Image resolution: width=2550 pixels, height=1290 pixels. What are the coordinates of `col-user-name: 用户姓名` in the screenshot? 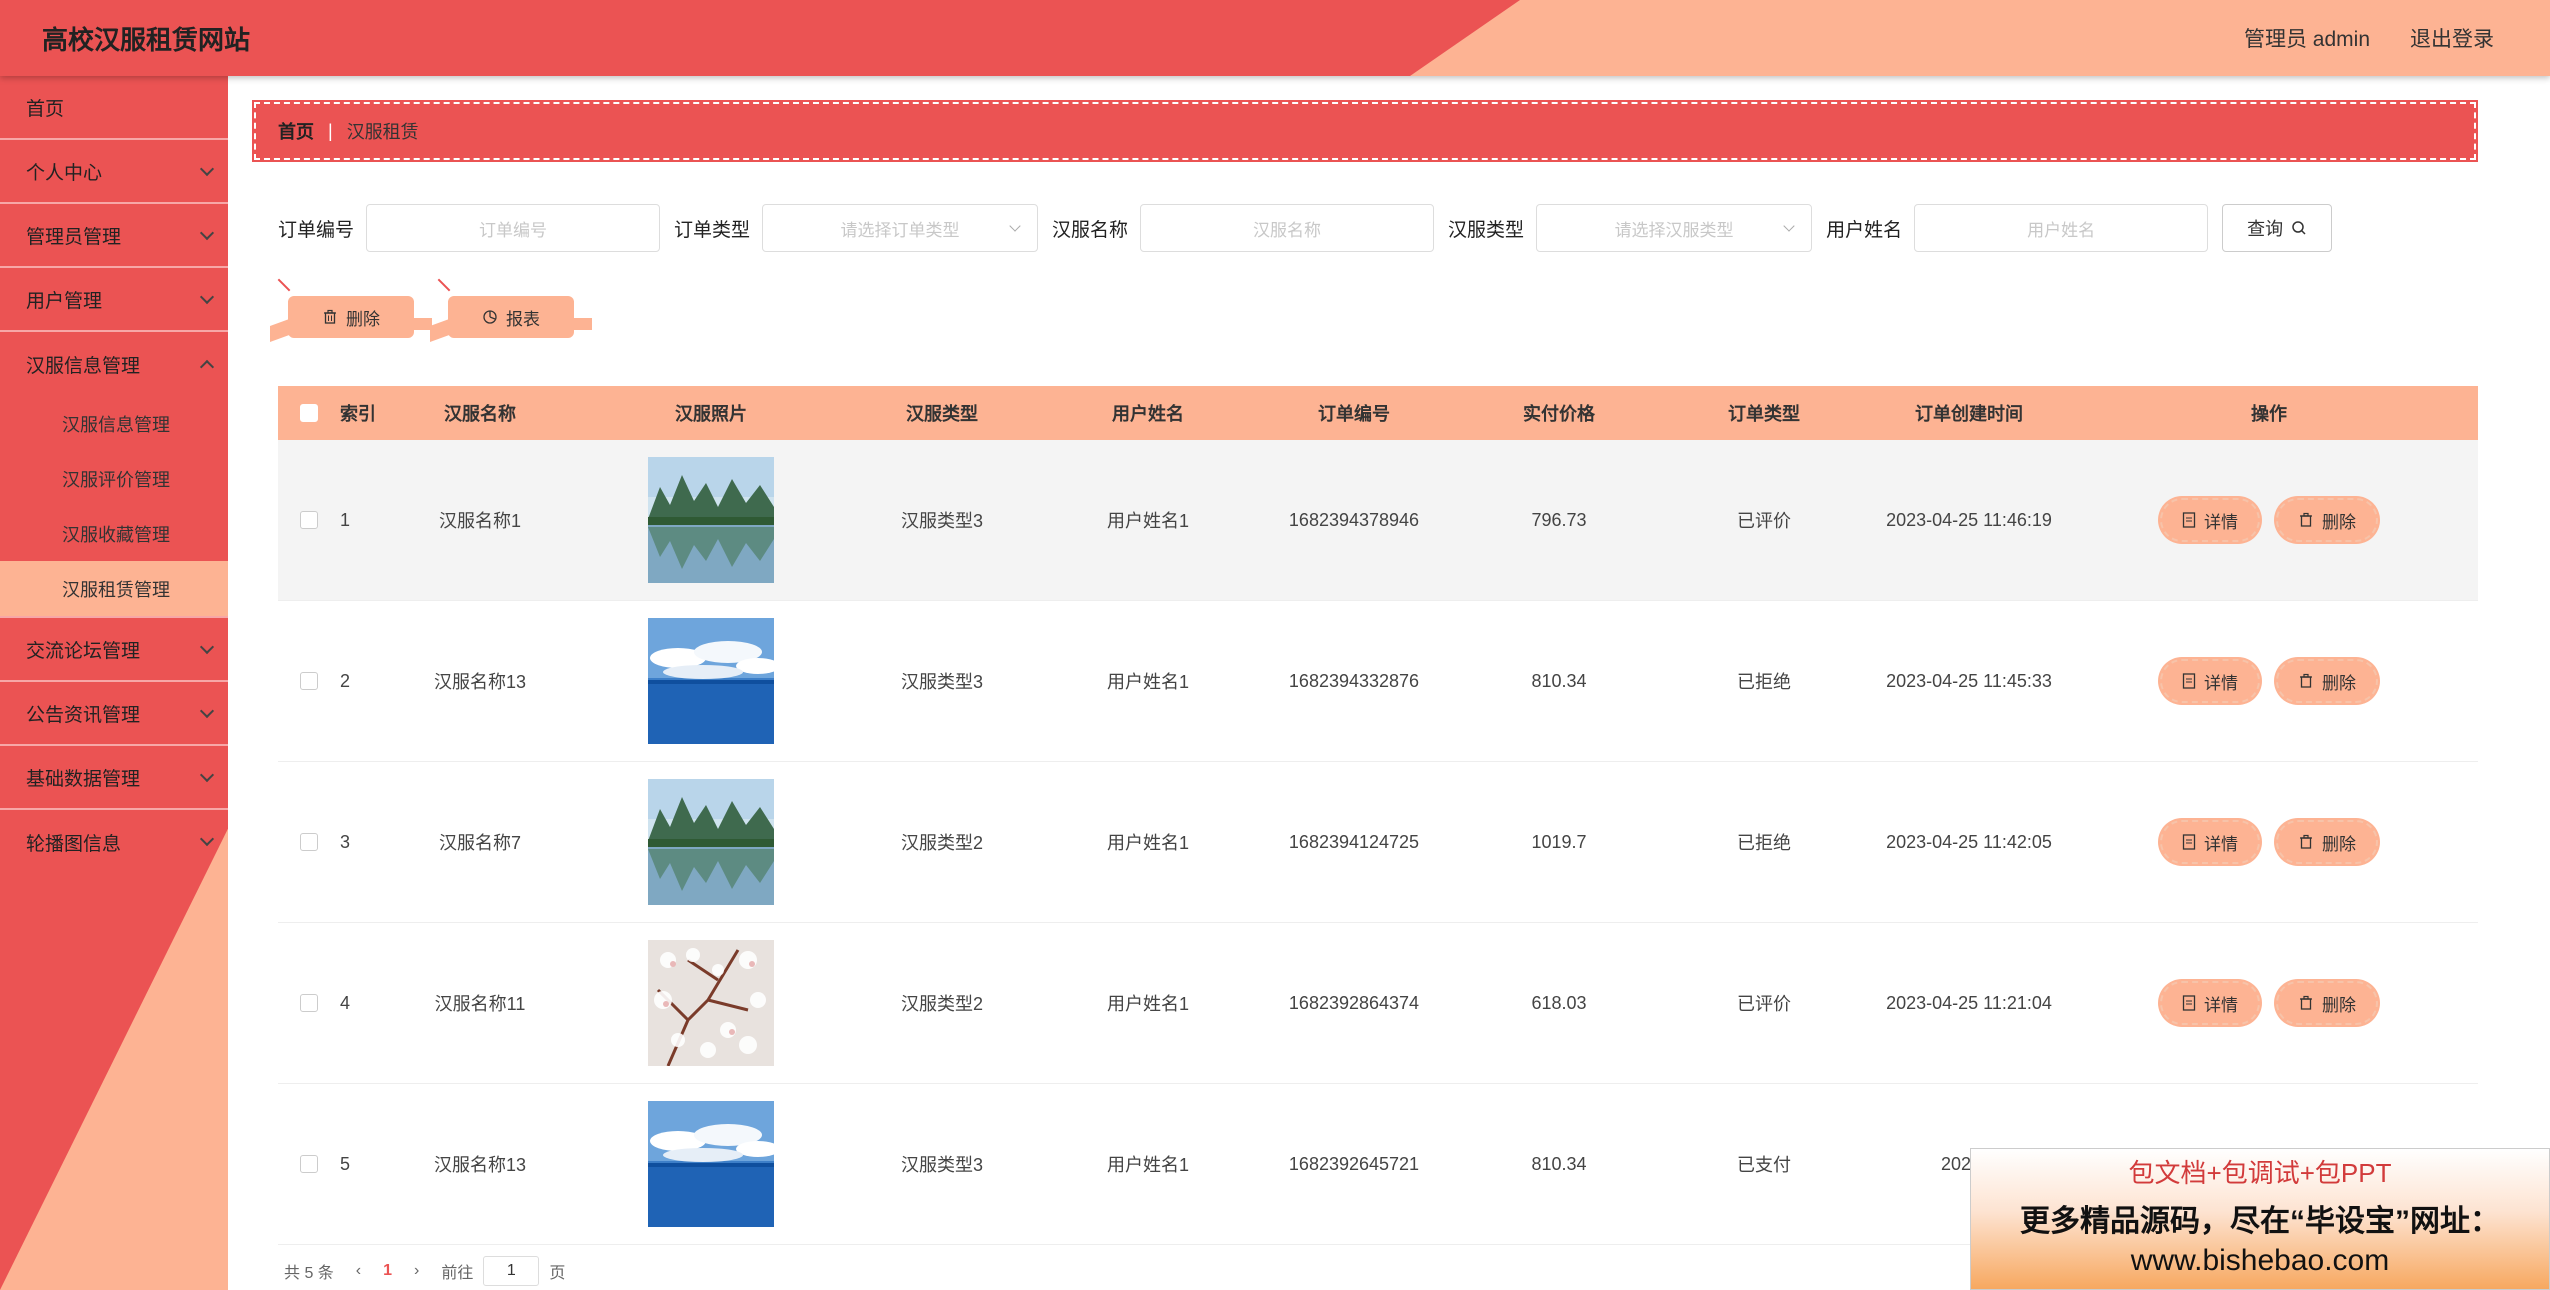 It's located at (1148, 414).